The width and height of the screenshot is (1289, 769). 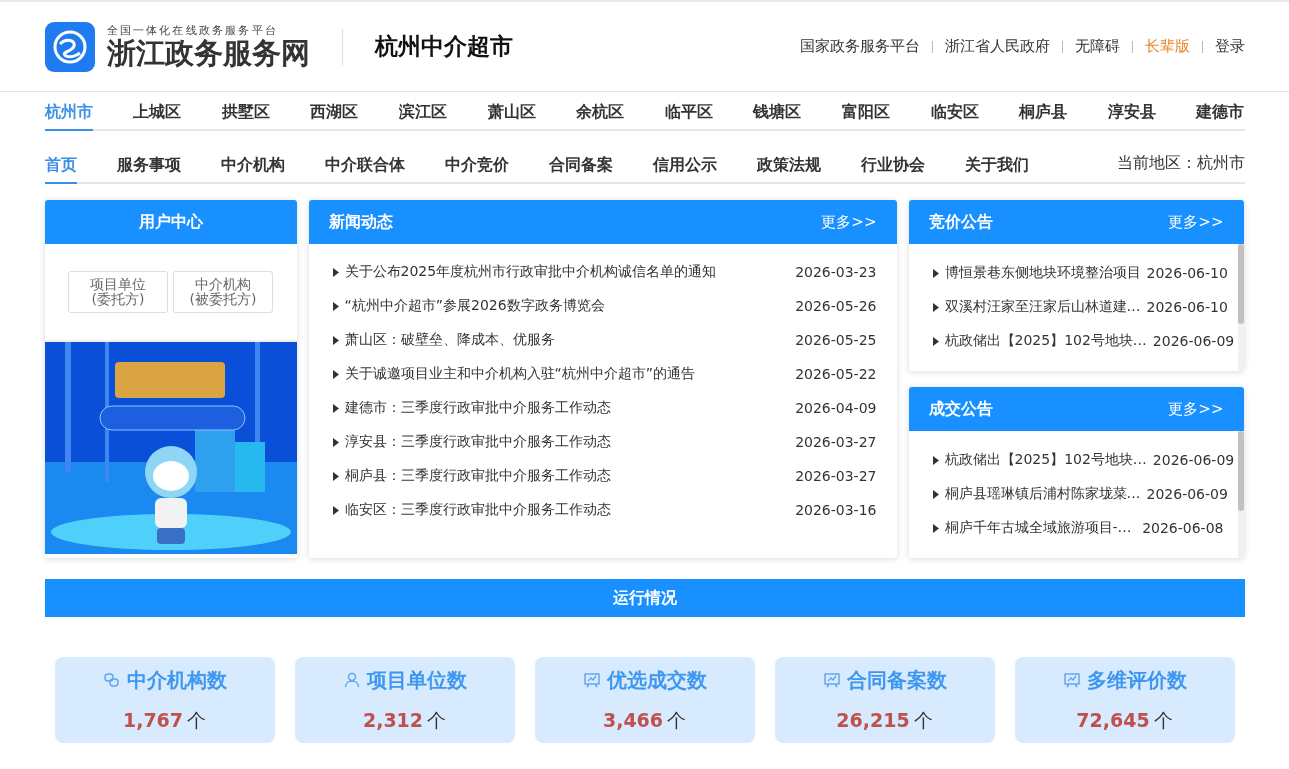 What do you see at coordinates (118, 292) in the screenshot?
I see `login-button: 项目单位 (委托方)` at bounding box center [118, 292].